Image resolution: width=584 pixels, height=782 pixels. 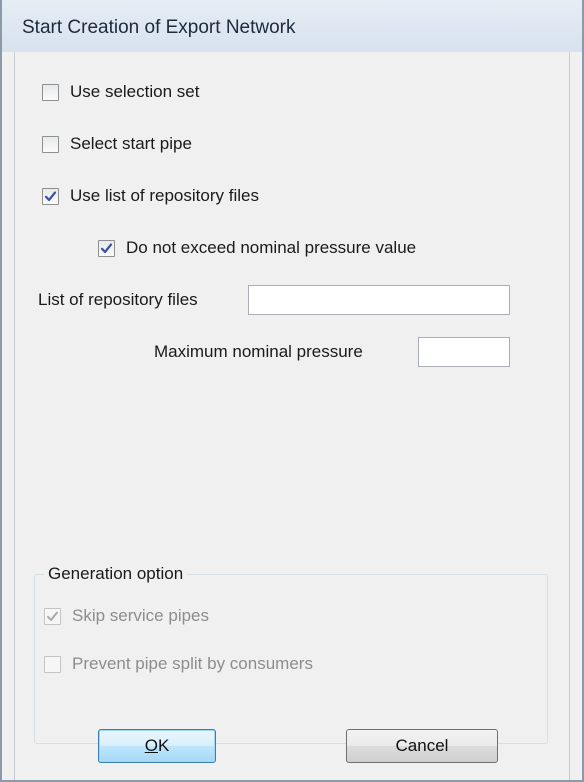 I want to click on use-list-of-repository-files-option: Use list of repository files, so click(x=150, y=196).